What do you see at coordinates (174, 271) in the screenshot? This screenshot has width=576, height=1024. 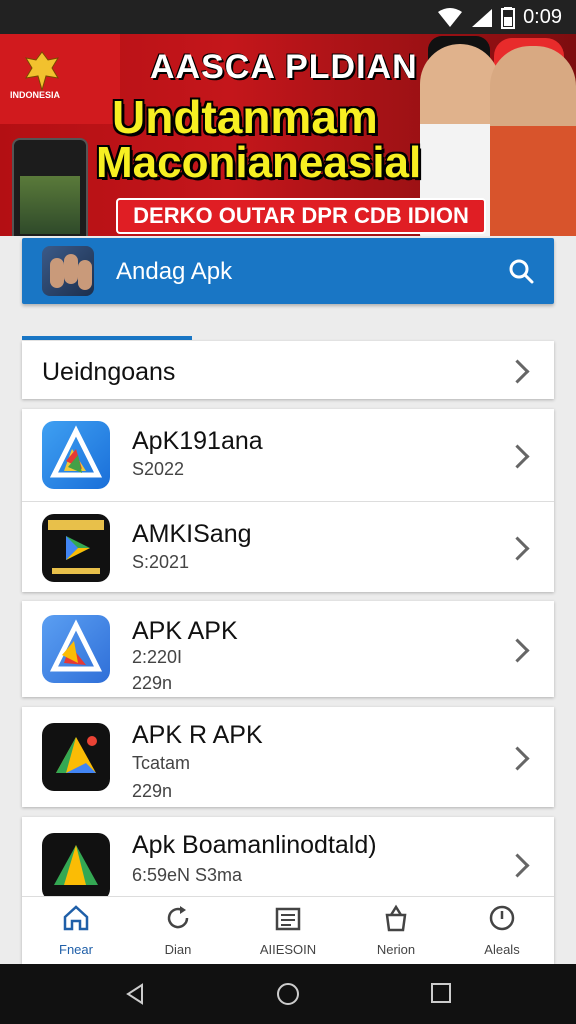 I see `app-title: Andag Apk` at bounding box center [174, 271].